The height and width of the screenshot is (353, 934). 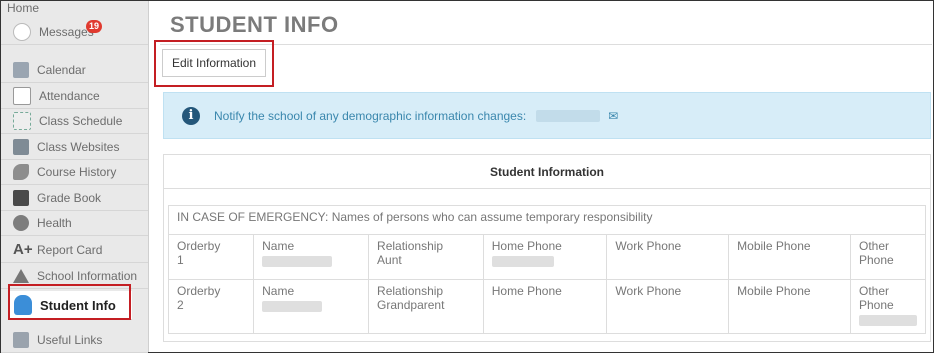 I want to click on sidebar-item-attendance: Attendance, so click(x=74, y=96).